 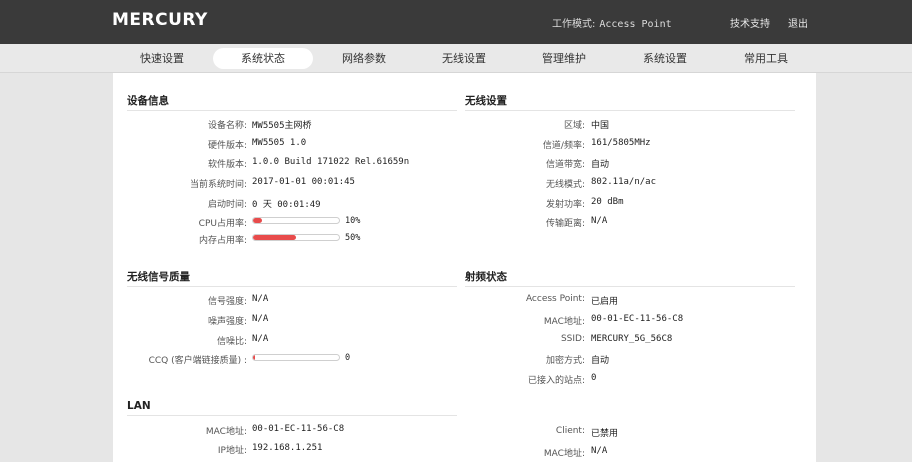 I want to click on memory-usage-fill, so click(x=274, y=237).